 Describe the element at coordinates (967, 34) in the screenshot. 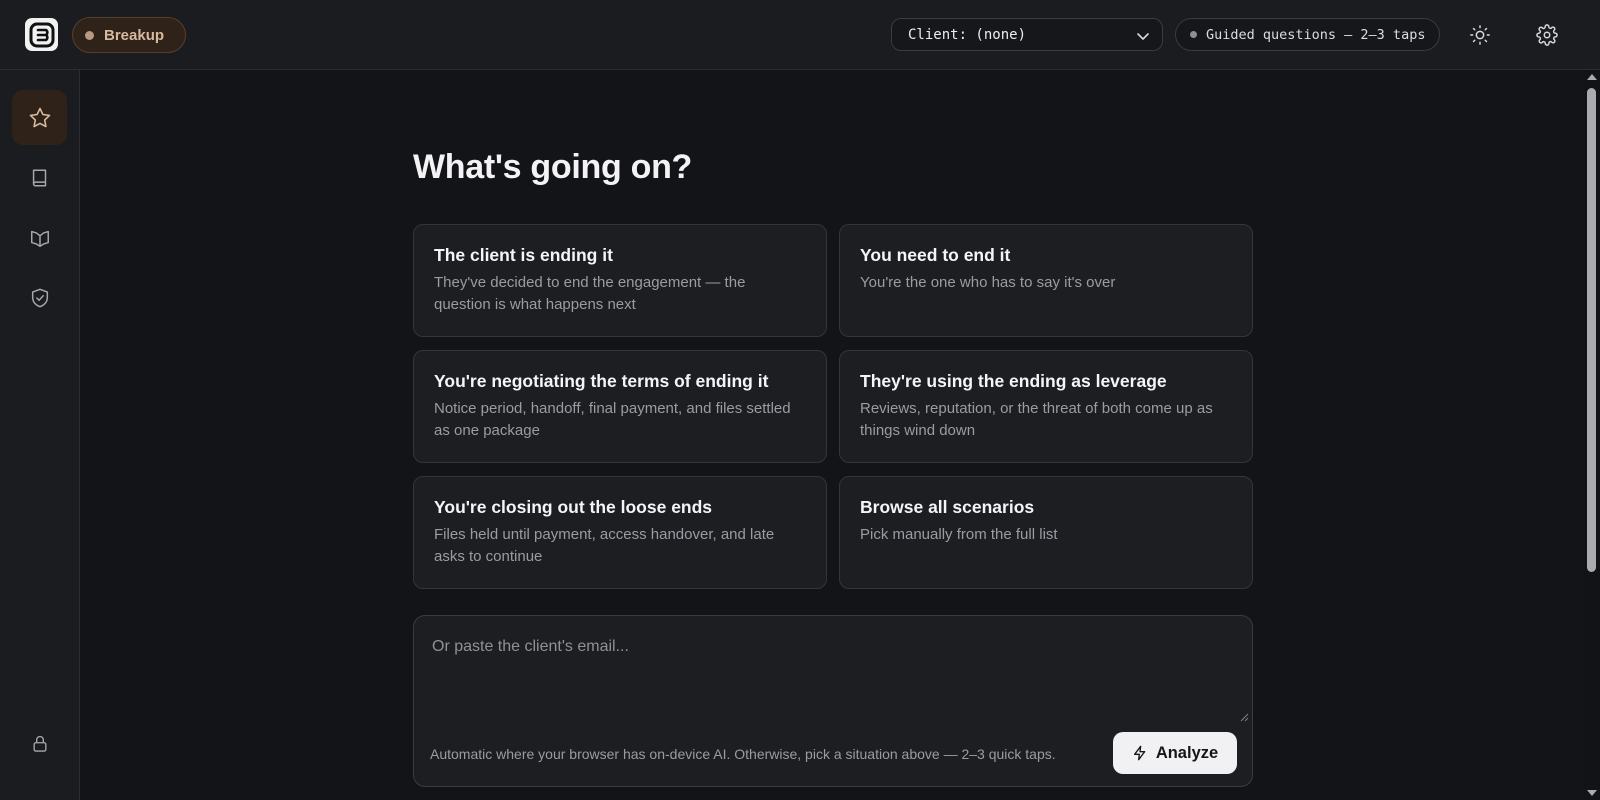

I see `client-select-value: Client: (none)` at that location.